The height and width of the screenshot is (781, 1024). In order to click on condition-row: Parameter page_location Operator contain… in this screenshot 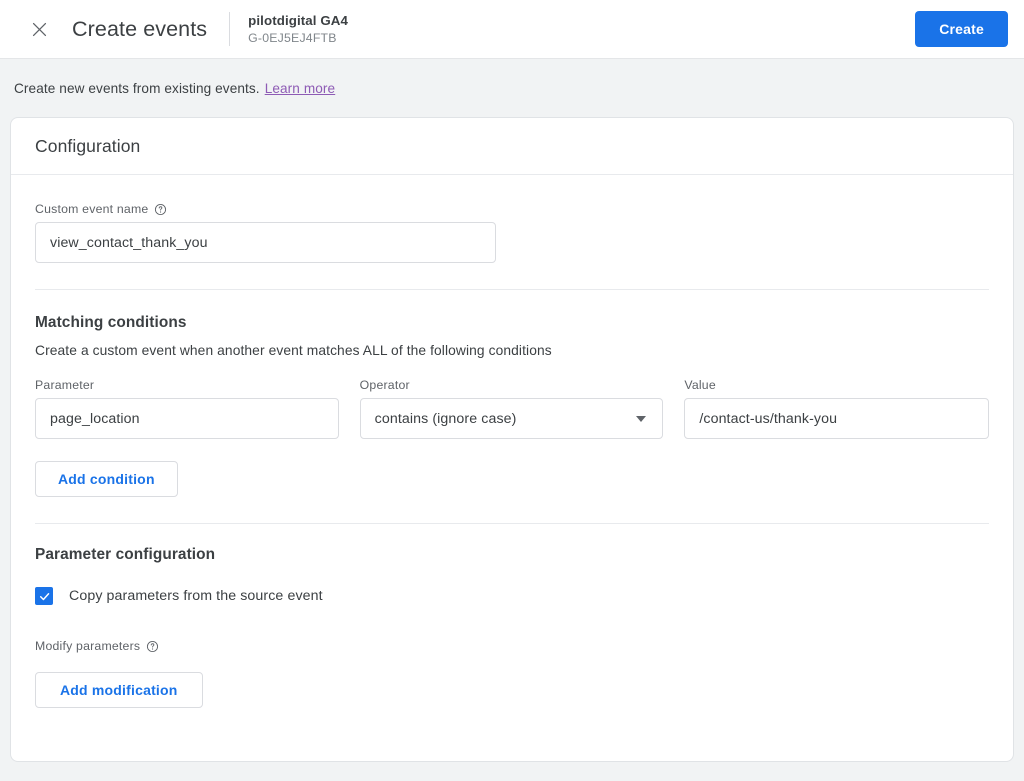, I will do `click(512, 408)`.